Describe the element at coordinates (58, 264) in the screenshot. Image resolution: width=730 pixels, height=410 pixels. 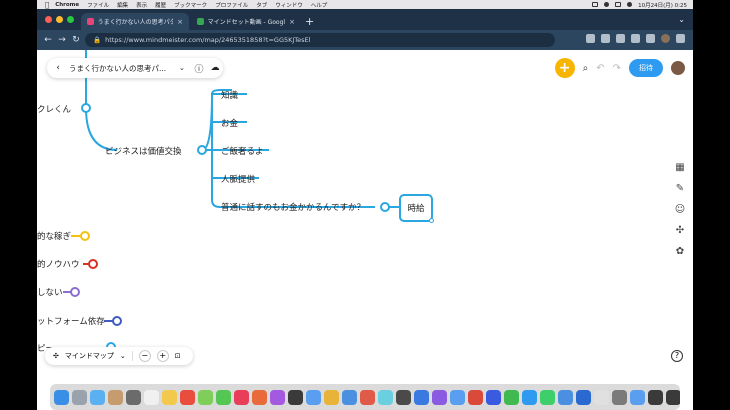
I see `mindmap-node: 的ノウハウ` at that location.